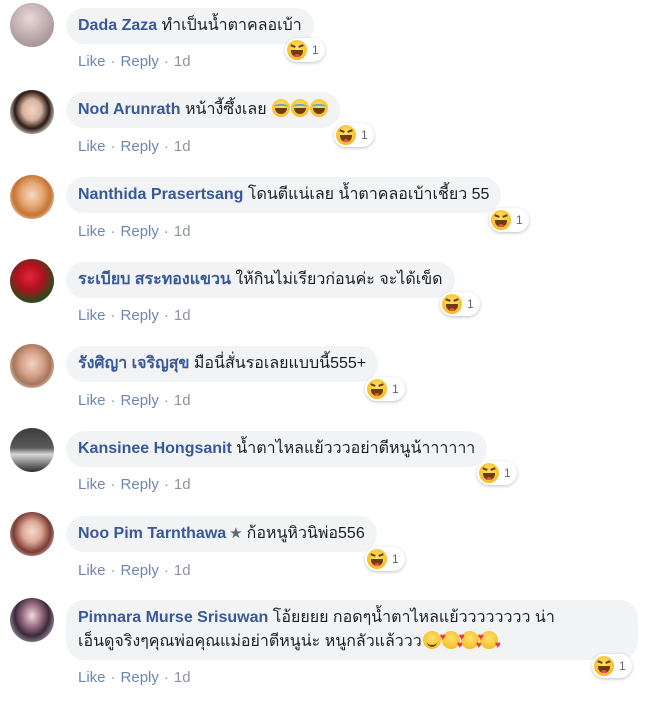  I want to click on author-name: Noo Pim Tarnthawa, so click(152, 533).